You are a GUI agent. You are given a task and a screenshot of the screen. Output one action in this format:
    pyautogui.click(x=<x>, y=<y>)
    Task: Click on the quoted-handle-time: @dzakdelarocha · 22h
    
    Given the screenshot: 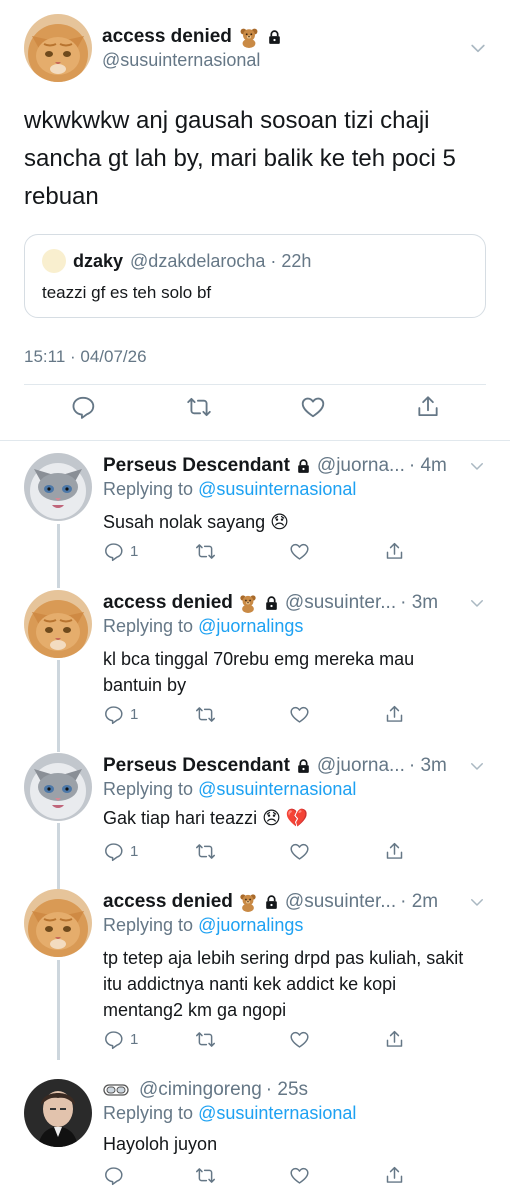 What is the action you would take?
    pyautogui.click(x=221, y=260)
    